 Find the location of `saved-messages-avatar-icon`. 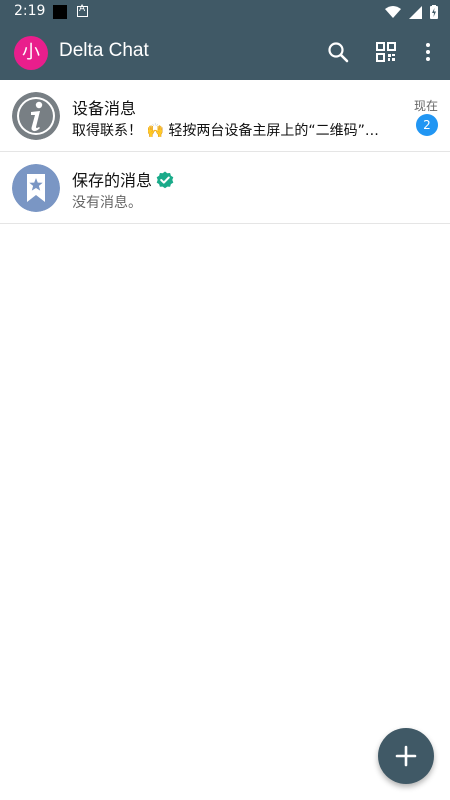

saved-messages-avatar-icon is located at coordinates (36, 188).